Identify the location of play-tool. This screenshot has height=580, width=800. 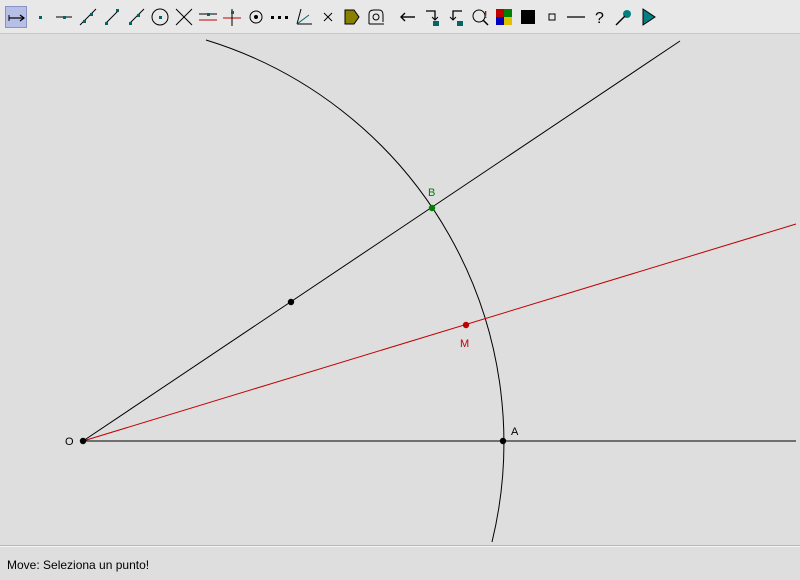
(648, 17).